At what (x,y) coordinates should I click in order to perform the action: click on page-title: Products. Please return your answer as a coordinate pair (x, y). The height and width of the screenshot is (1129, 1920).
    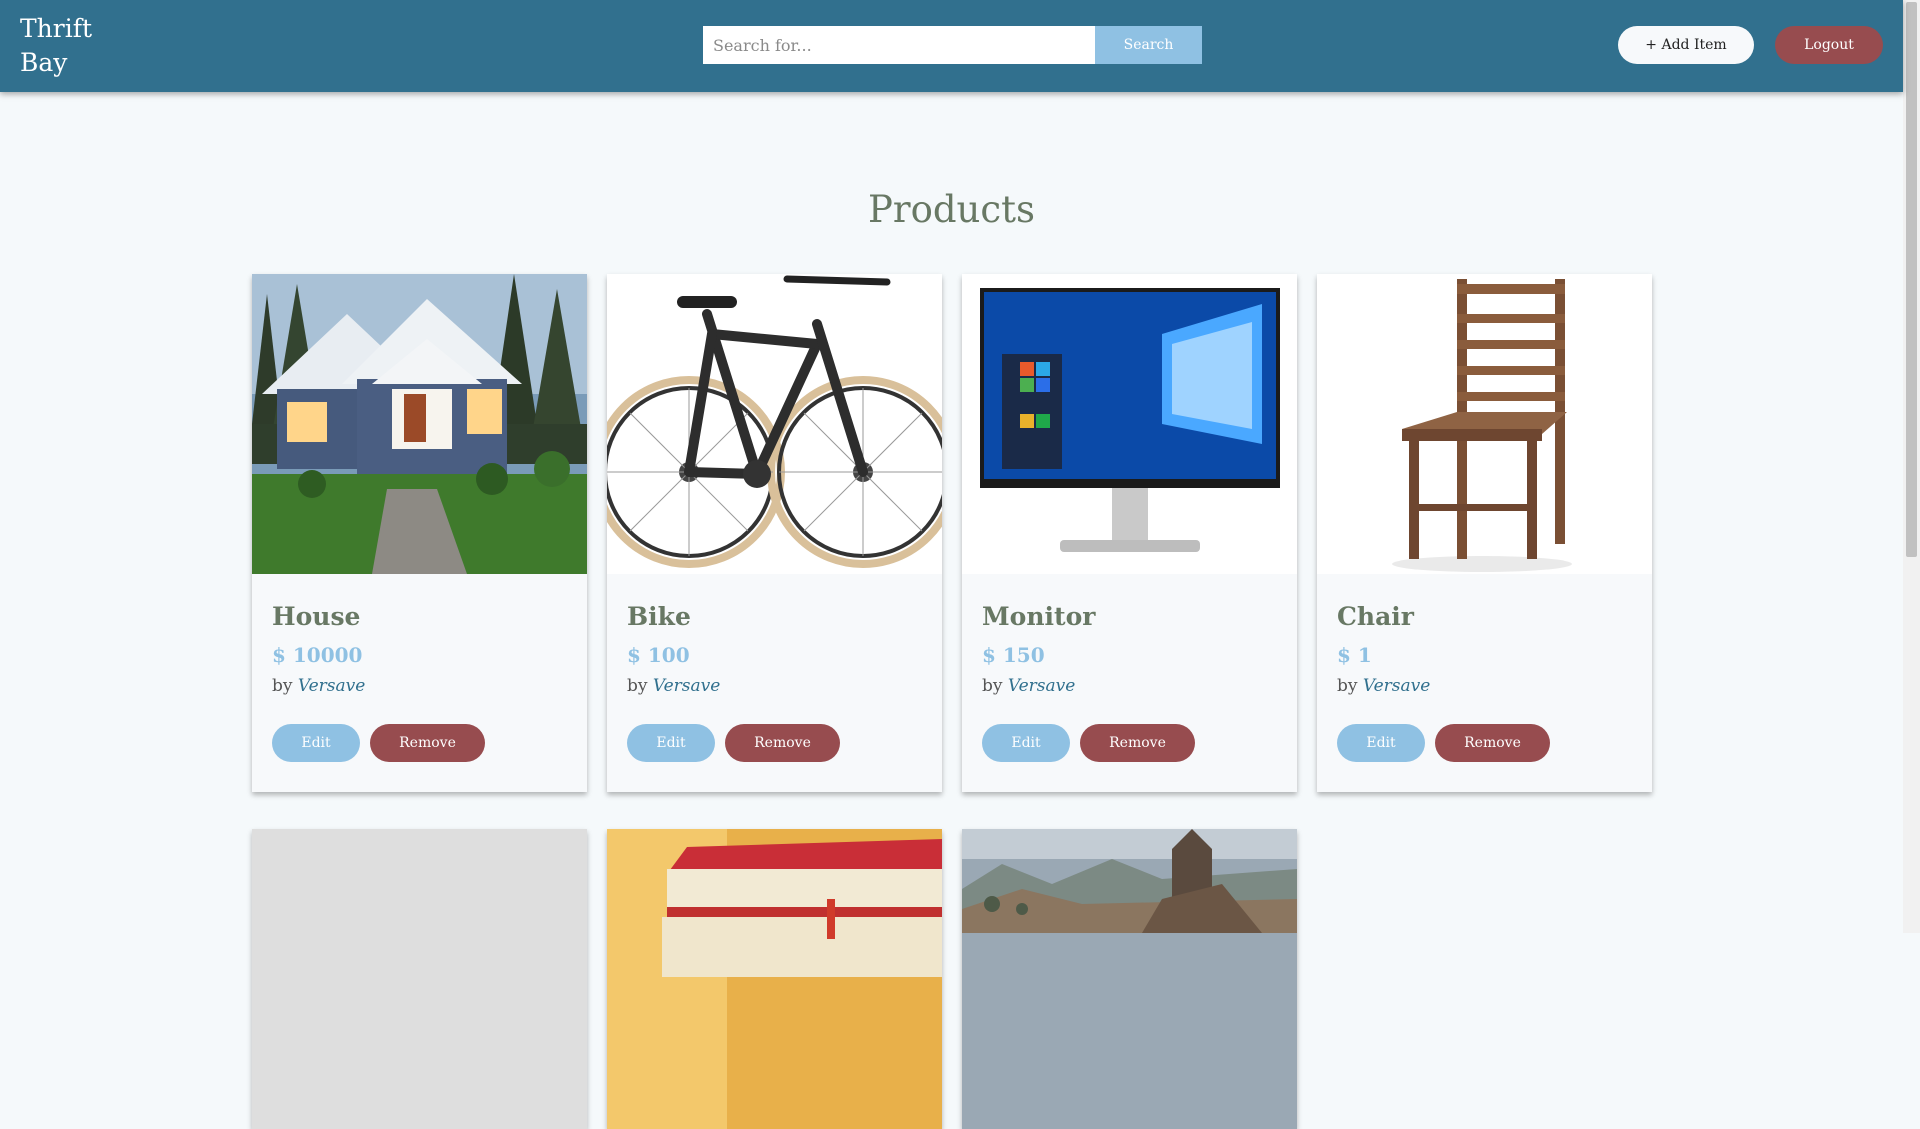
    Looking at the image, I should click on (951, 209).